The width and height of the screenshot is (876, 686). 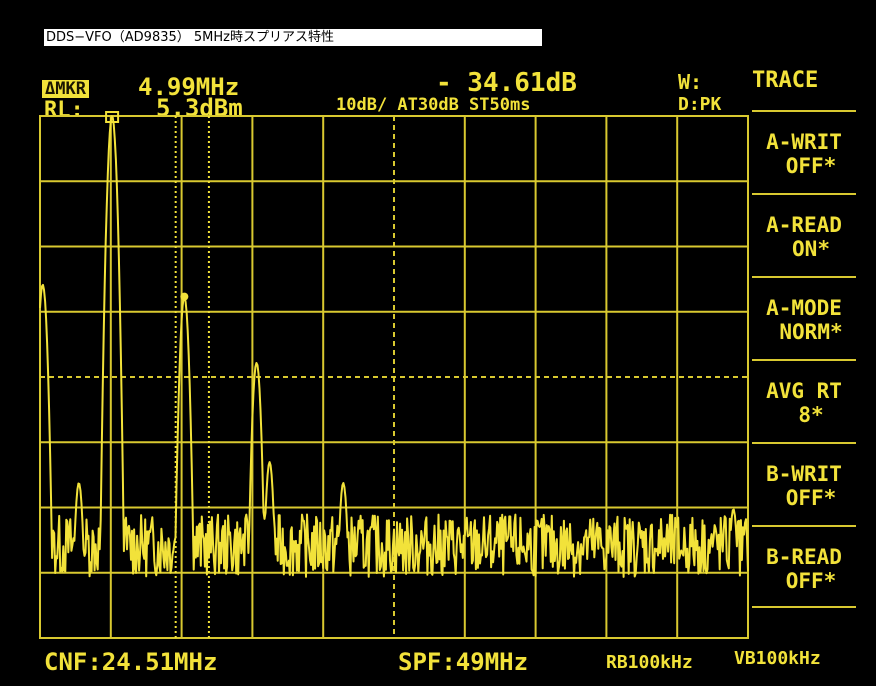 What do you see at coordinates (811, 249) in the screenshot?
I see `softkey-value: ON*` at bounding box center [811, 249].